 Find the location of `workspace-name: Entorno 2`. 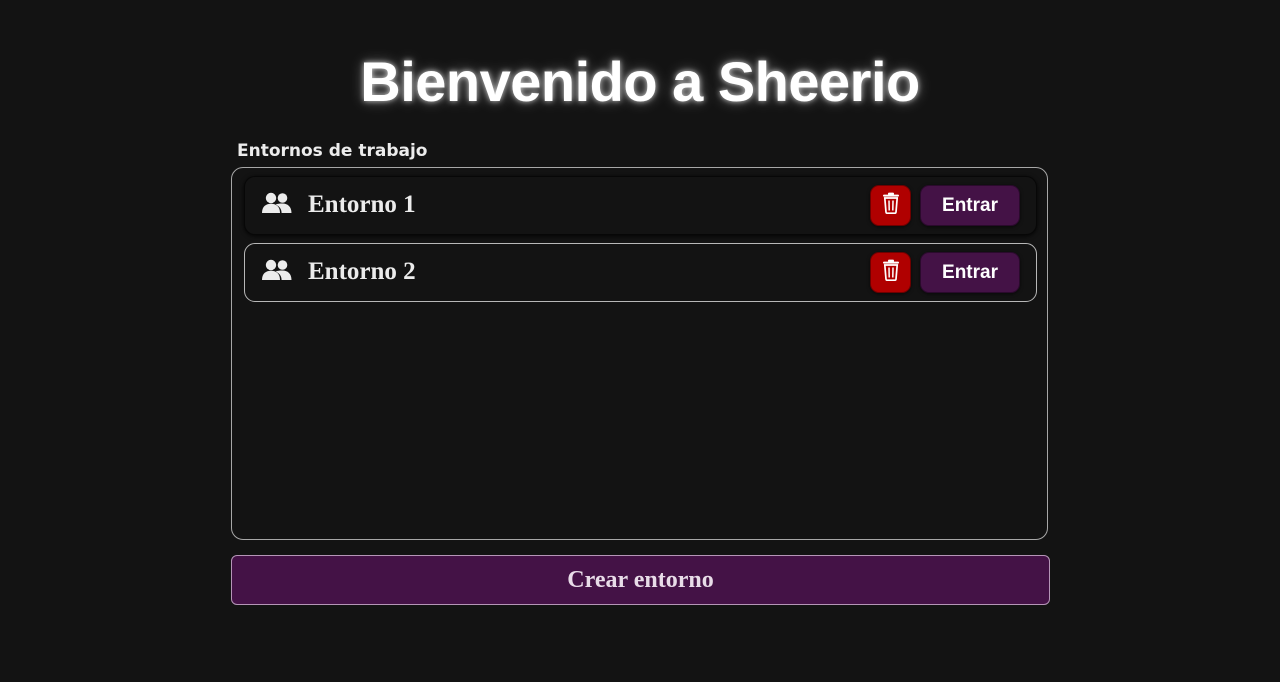

workspace-name: Entorno 2 is located at coordinates (362, 271).